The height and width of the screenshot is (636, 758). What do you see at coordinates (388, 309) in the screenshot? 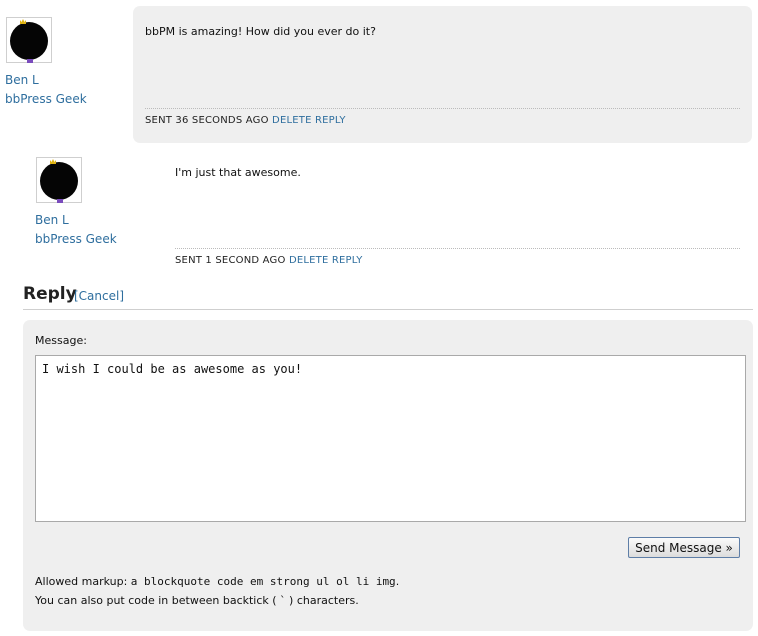
I see `divider` at bounding box center [388, 309].